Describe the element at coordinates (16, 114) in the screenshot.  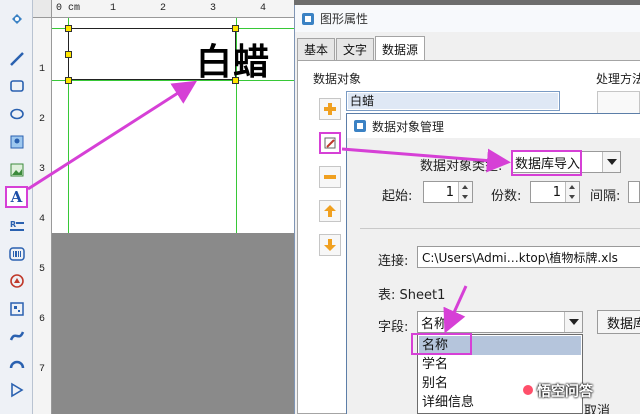
I see `ellipse-tool-icon` at that location.